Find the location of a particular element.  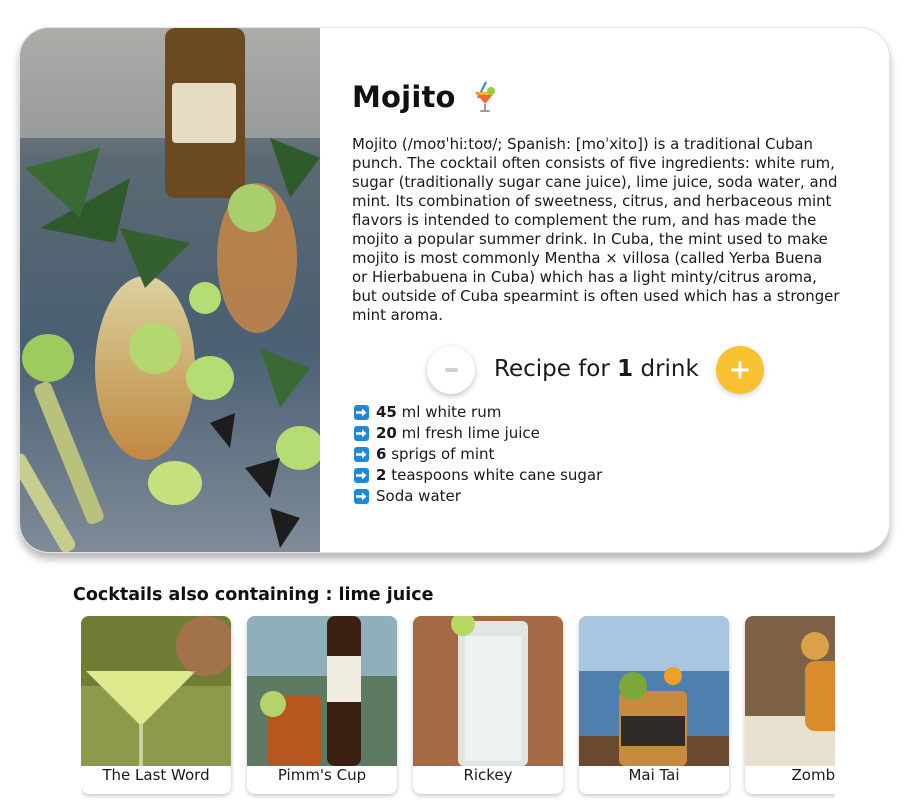

related-cocktail-card: The Last Word is located at coordinates (156, 705).